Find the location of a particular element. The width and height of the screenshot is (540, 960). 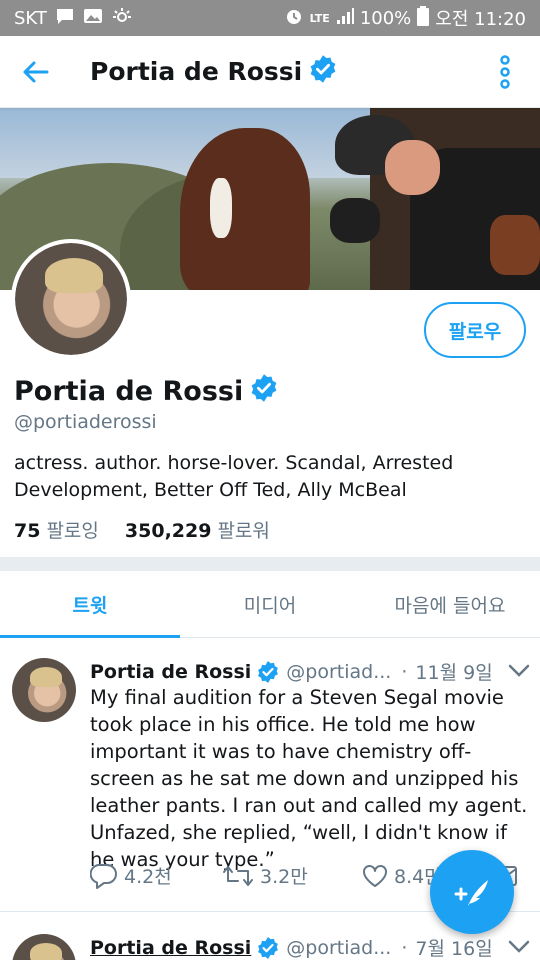

message-icon is located at coordinates (65, 18).